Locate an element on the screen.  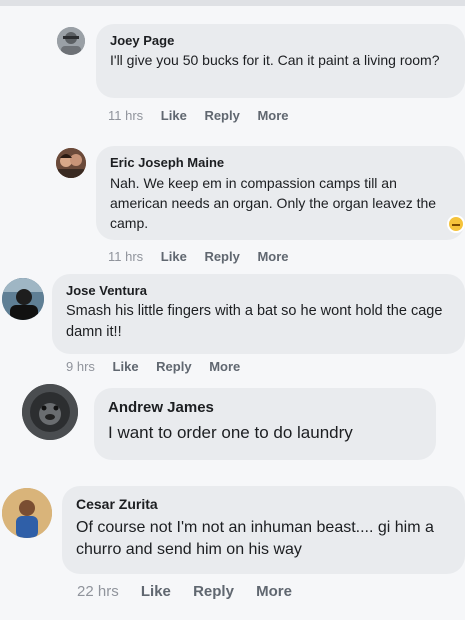
person-photo-icon is located at coordinates (27, 513).